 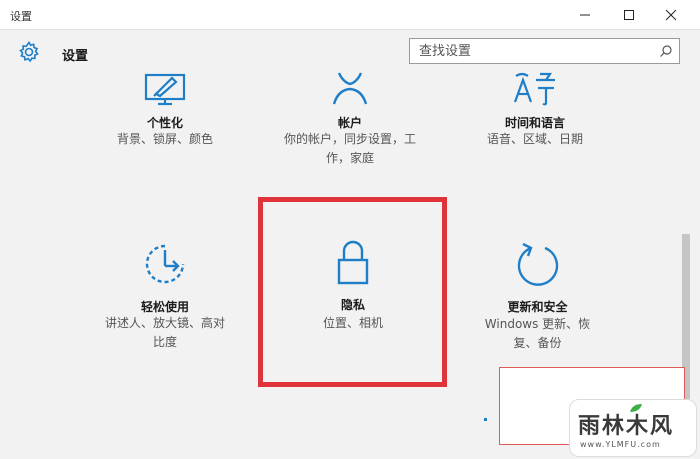 What do you see at coordinates (537, 295) in the screenshot?
I see `tile-update-security: 更新和安全 Windows 更新、恢 复、备份` at bounding box center [537, 295].